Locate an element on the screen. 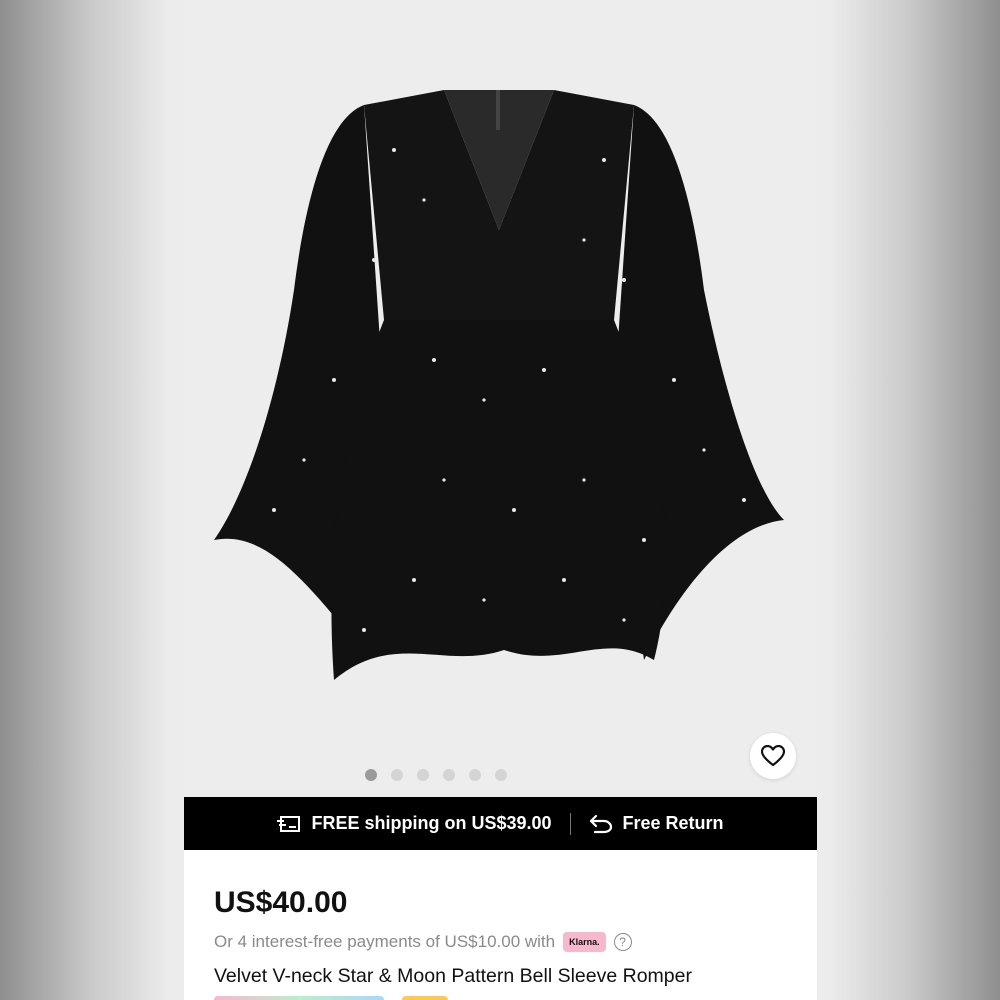  heart-icon is located at coordinates (773, 756).